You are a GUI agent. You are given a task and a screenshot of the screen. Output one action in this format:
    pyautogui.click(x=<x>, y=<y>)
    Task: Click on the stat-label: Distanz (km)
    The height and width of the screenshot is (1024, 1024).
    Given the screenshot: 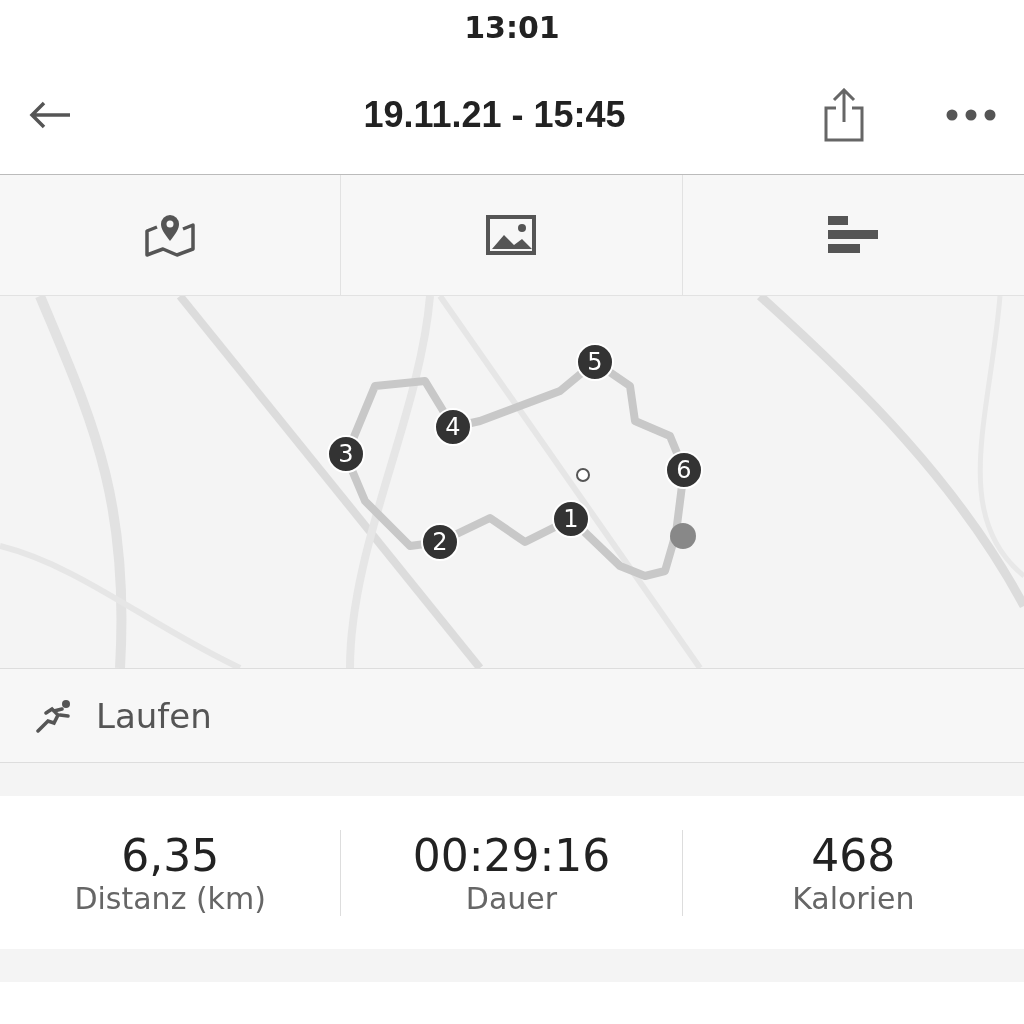 What is the action you would take?
    pyautogui.click(x=170, y=898)
    